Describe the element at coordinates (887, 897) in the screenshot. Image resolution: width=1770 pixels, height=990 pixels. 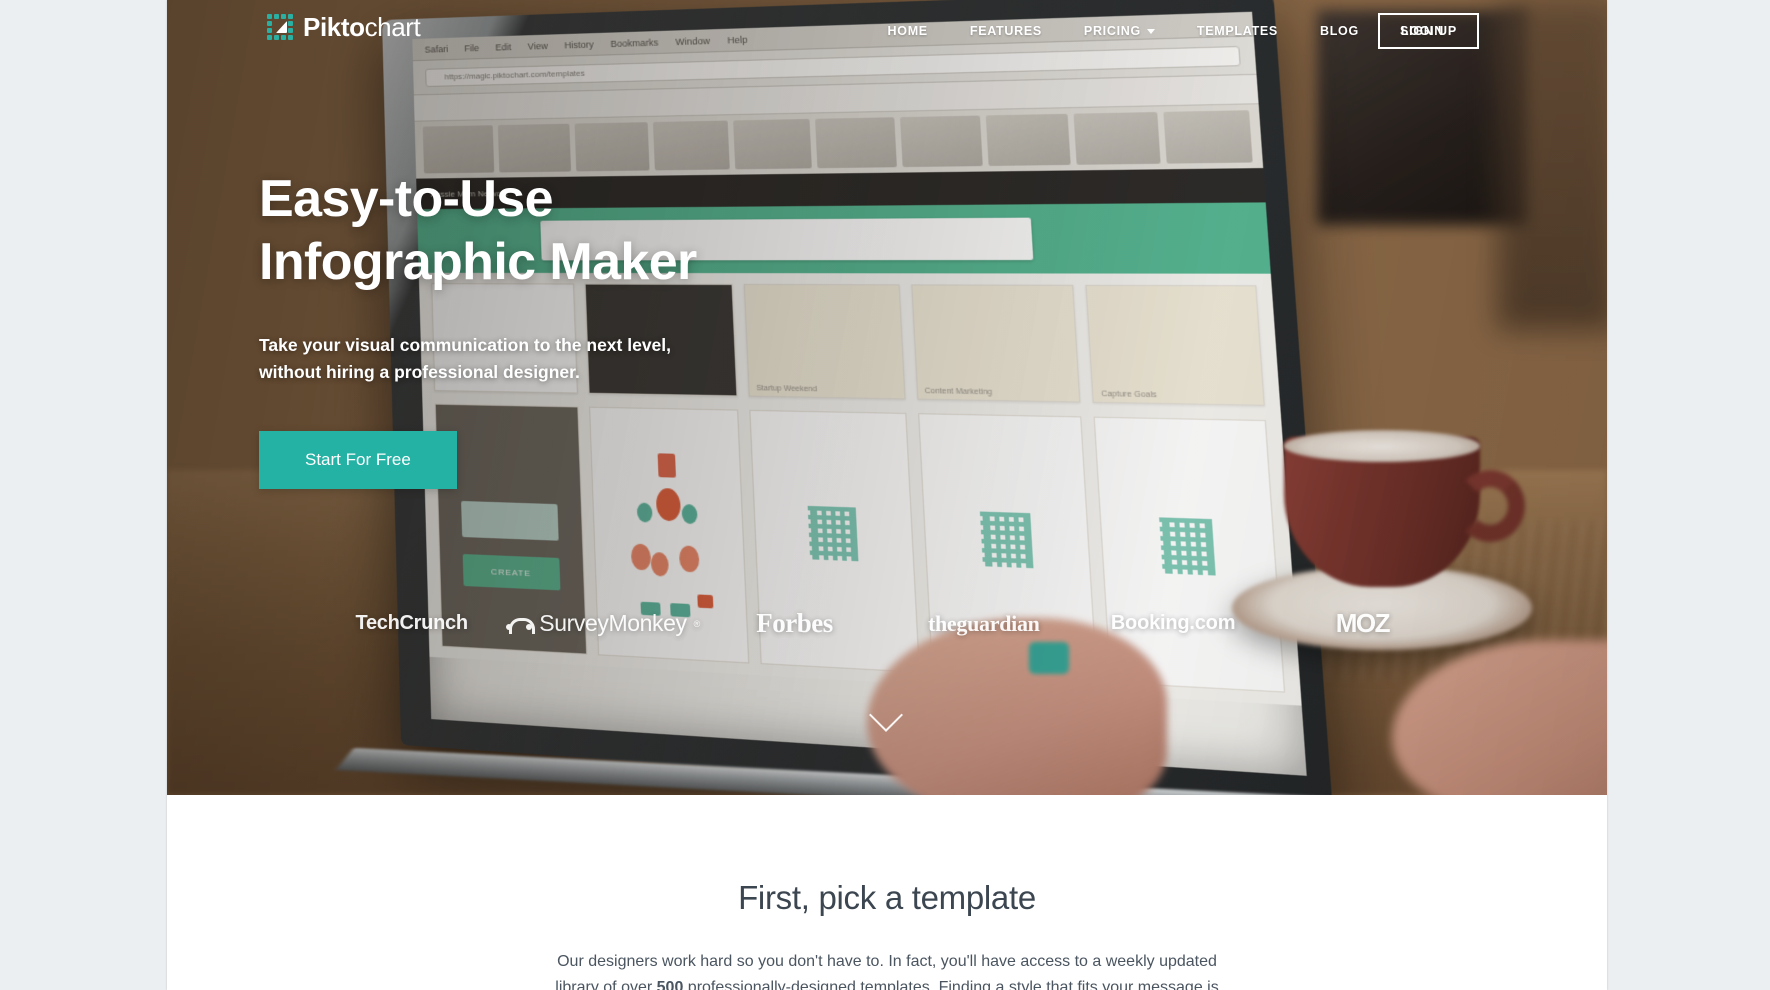
I see `section-heading: First, pick a template` at that location.